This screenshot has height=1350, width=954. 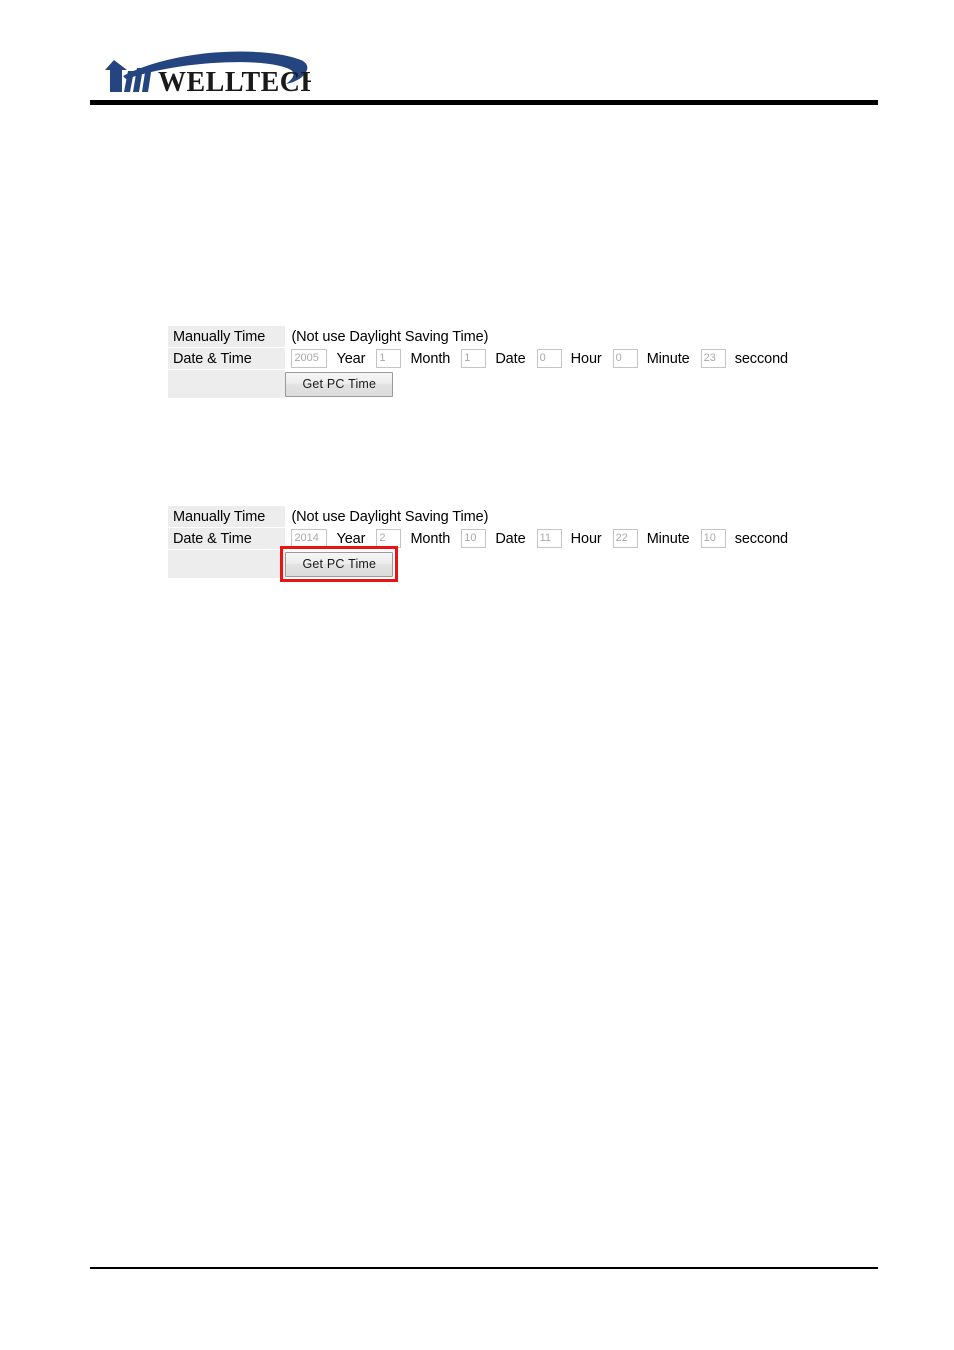 What do you see at coordinates (713, 538) in the screenshot?
I see `seccond-input: 10` at bounding box center [713, 538].